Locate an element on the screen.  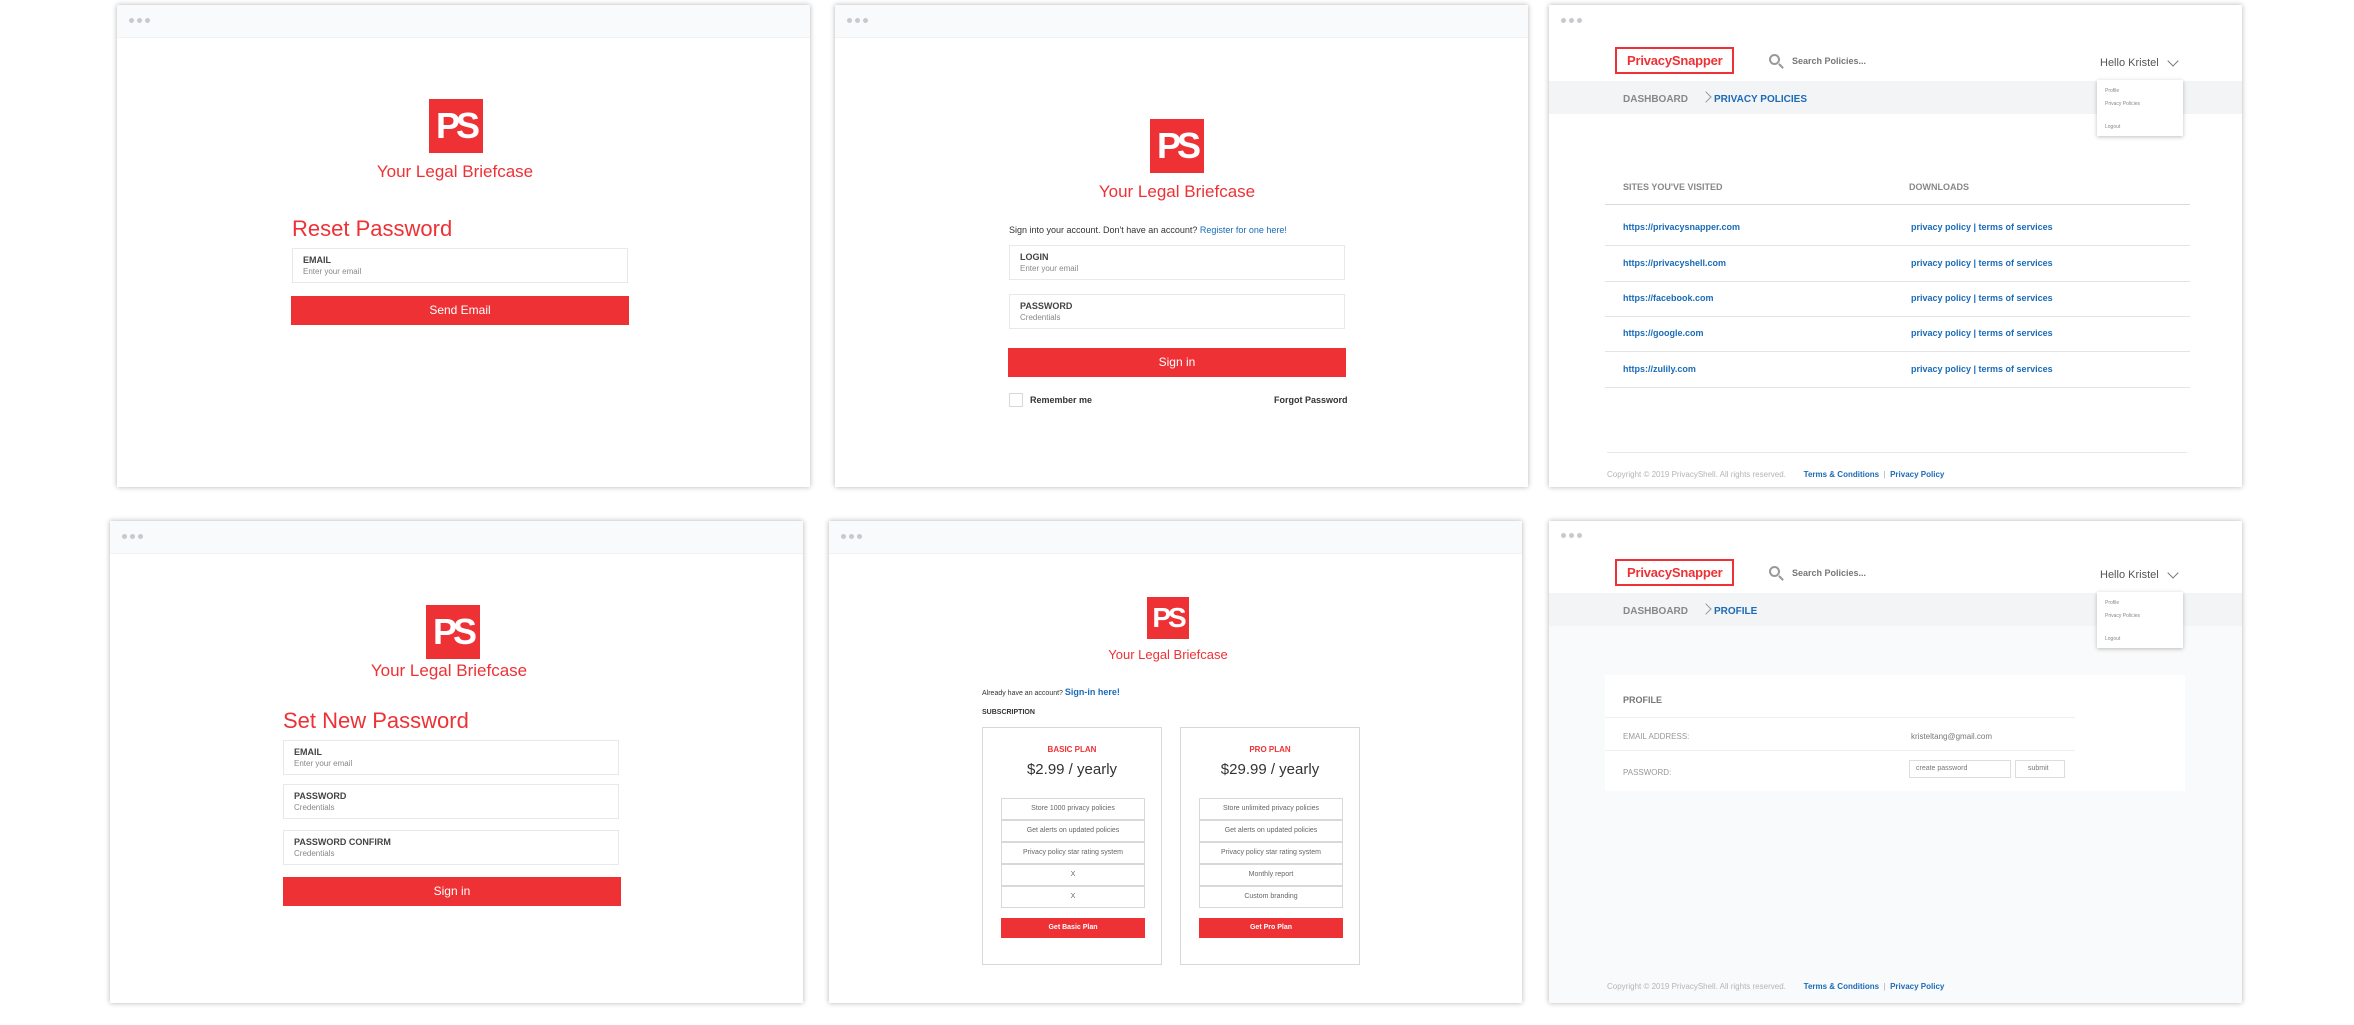
login-placeholder: Enter your email is located at coordinates (1049, 268).